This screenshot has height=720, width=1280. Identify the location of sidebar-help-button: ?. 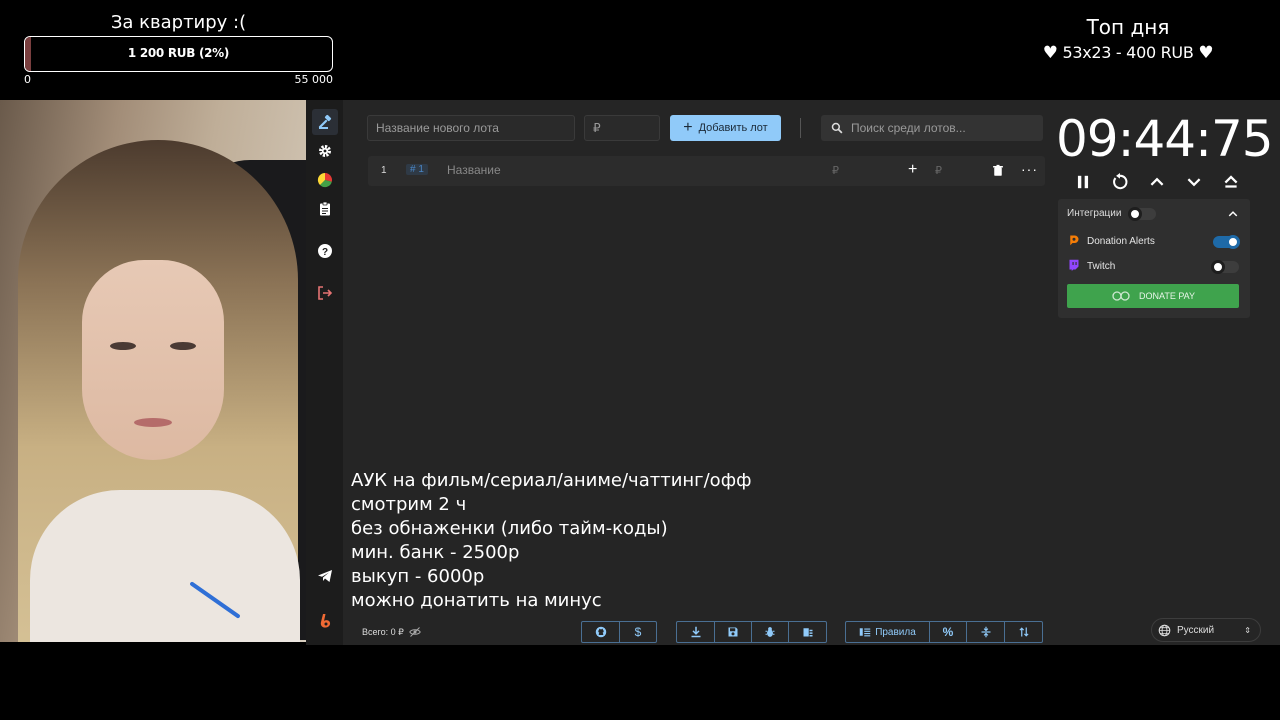
(325, 251).